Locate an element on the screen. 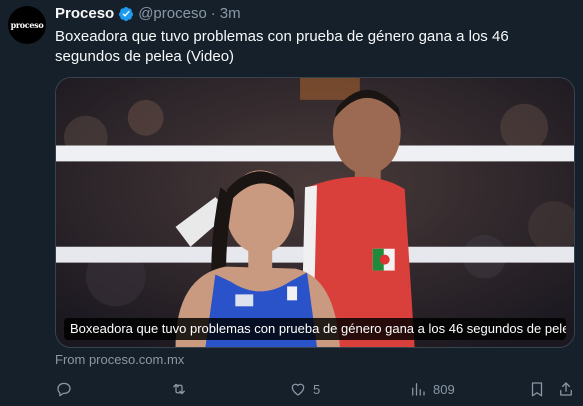 This screenshot has width=583, height=406. avatar: proceso is located at coordinates (27, 25).